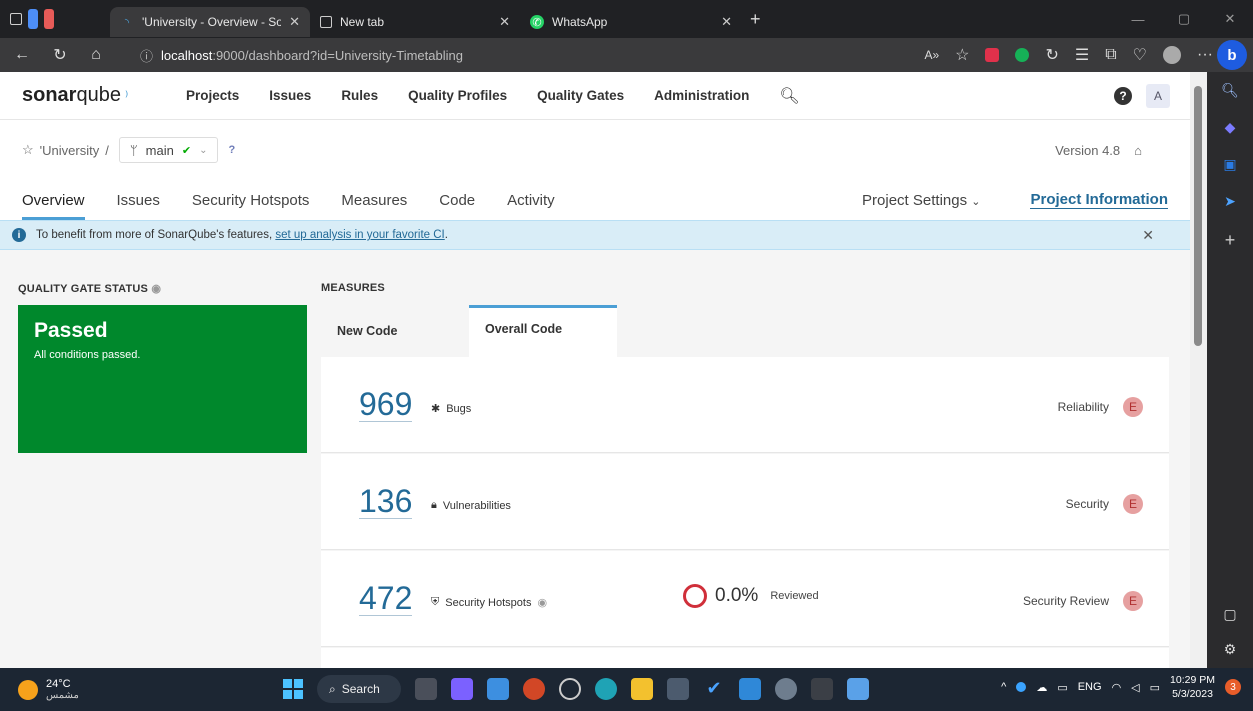 This screenshot has width=1253, height=711. I want to click on battery-icon: ▭, so click(1155, 687).